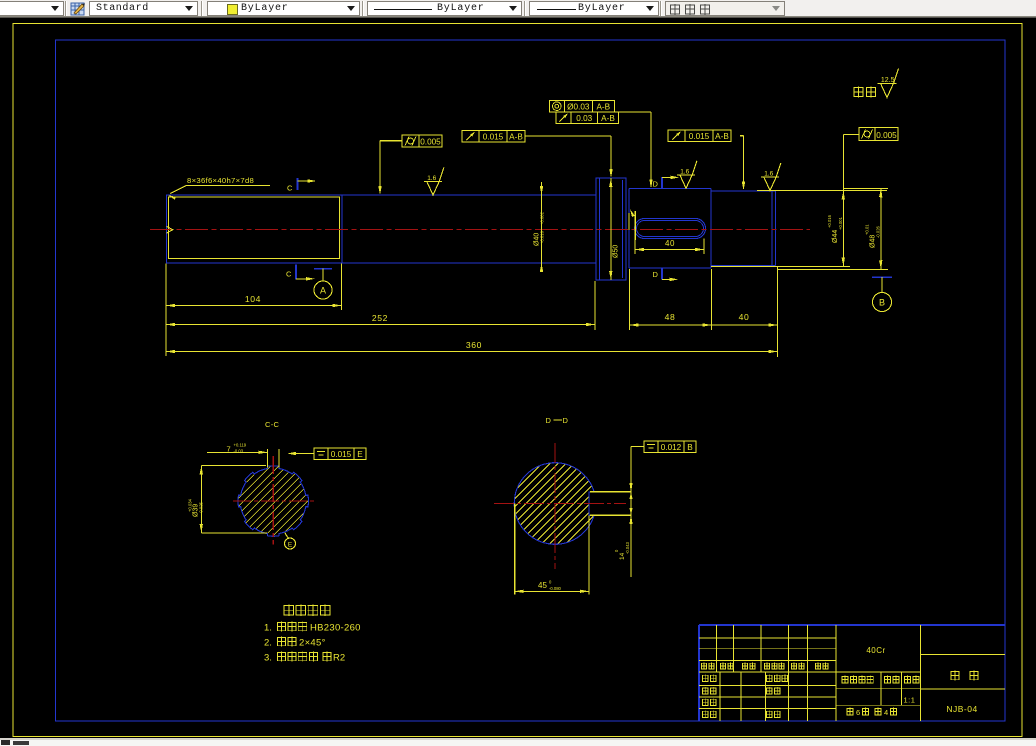 The width and height of the screenshot is (1036, 746). What do you see at coordinates (240, 445) in the screenshot?
I see `svg-text: +0.119` at bounding box center [240, 445].